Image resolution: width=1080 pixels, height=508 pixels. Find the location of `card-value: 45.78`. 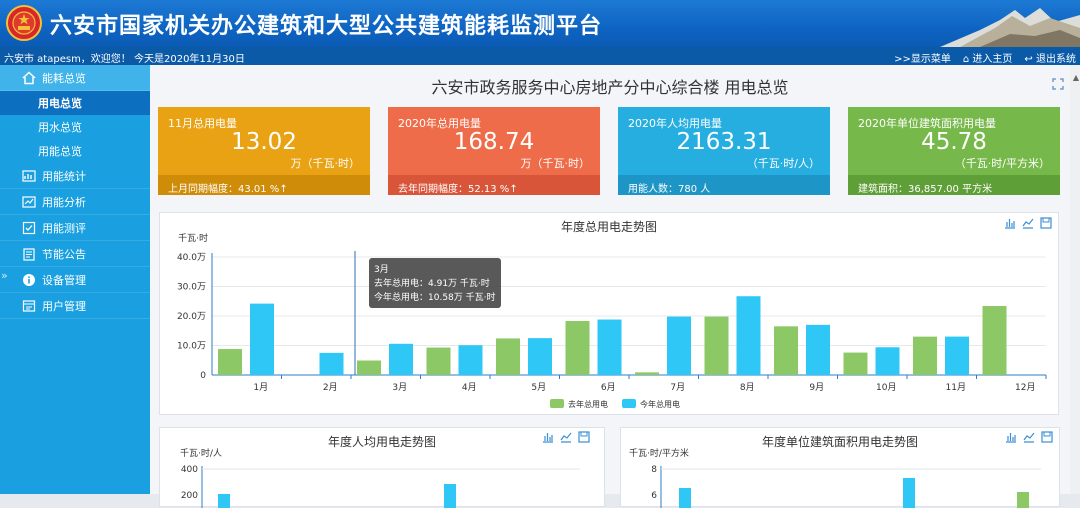

card-value: 45.78 is located at coordinates (954, 142).